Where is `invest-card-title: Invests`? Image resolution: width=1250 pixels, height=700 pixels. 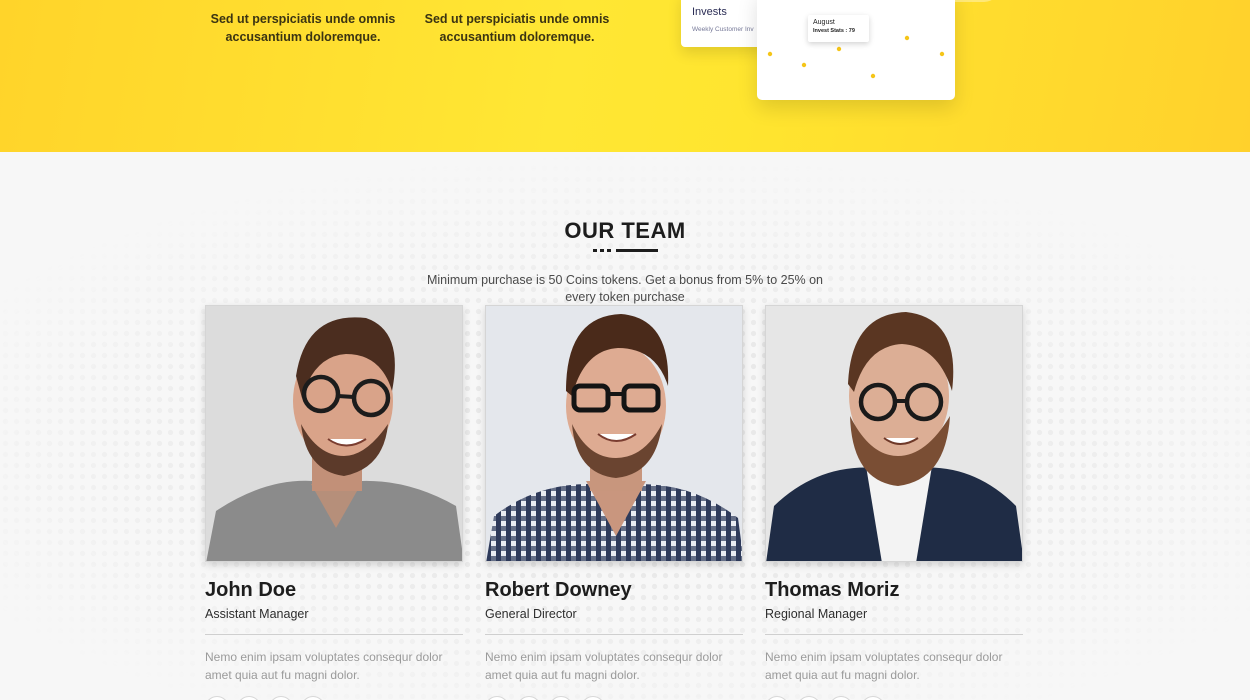
invest-card-title: Invests is located at coordinates (709, 12).